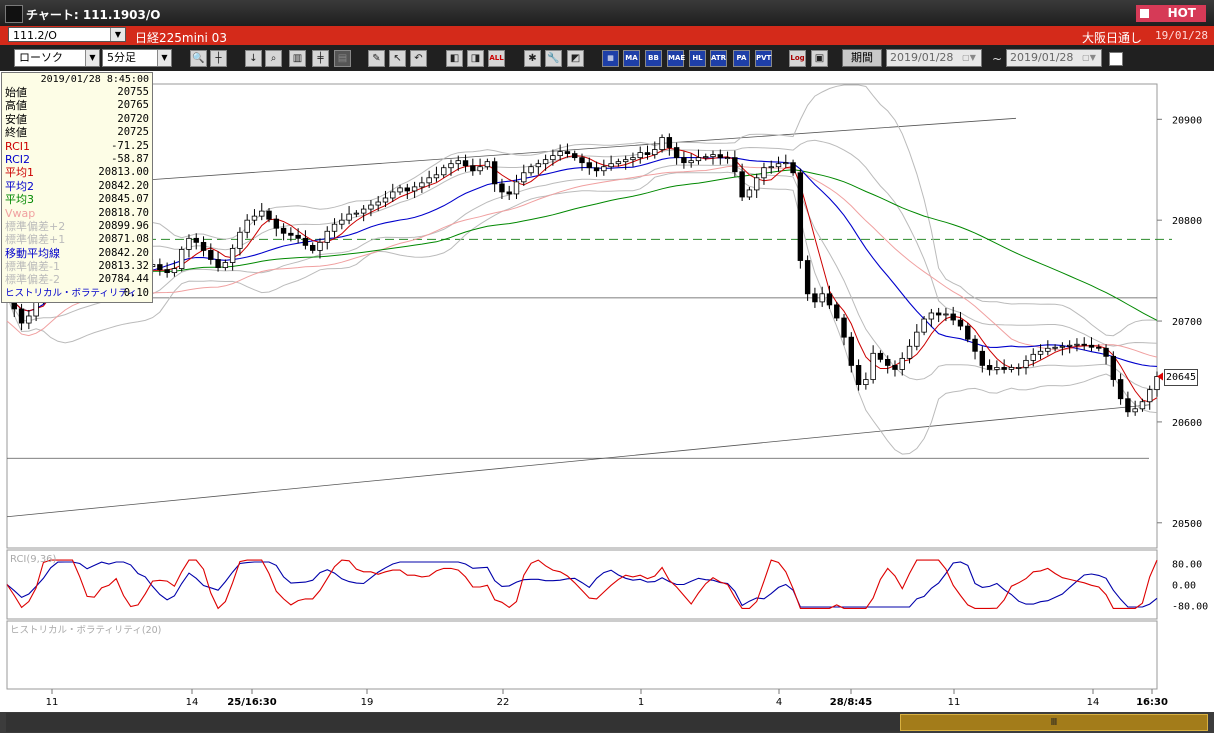 Image resolution: width=1214 pixels, height=733 pixels. Describe the element at coordinates (475, 58) in the screenshot. I see `bar-right-icon: ◨` at that location.